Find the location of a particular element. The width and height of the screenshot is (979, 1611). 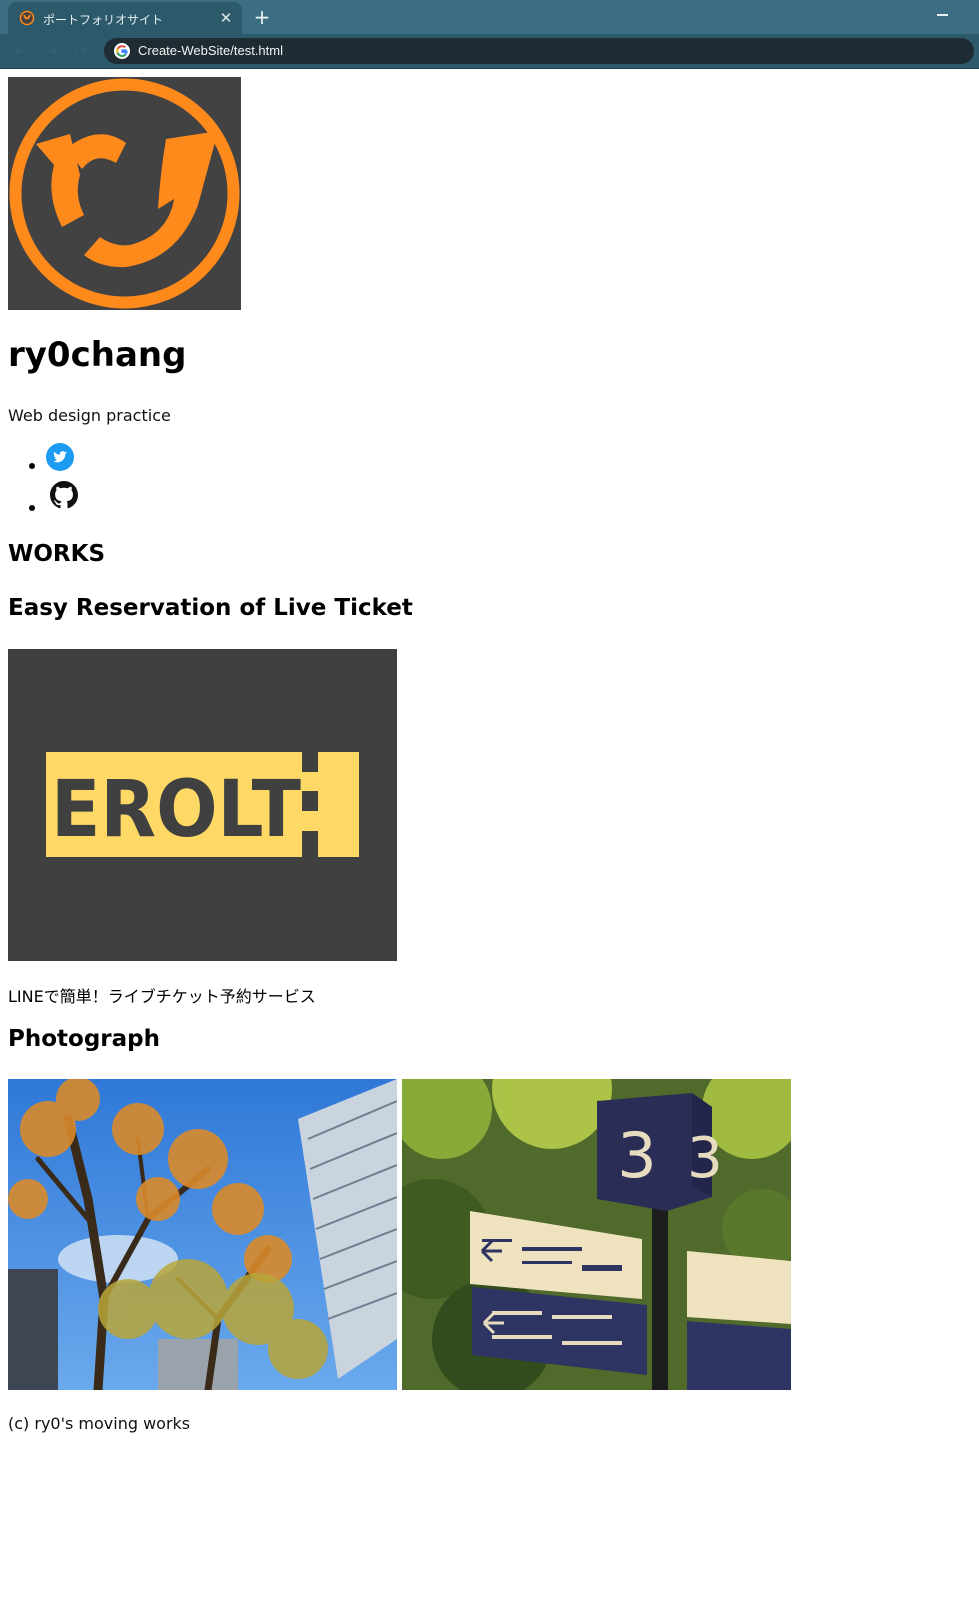

sign-number-front: 3 is located at coordinates (636, 1155).